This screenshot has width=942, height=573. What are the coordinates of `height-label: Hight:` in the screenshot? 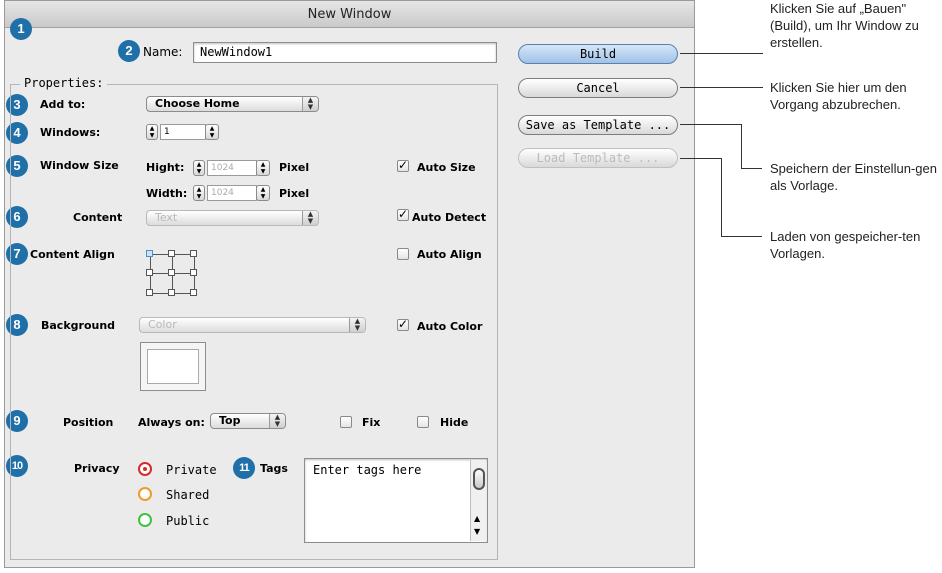 It's located at (165, 167).